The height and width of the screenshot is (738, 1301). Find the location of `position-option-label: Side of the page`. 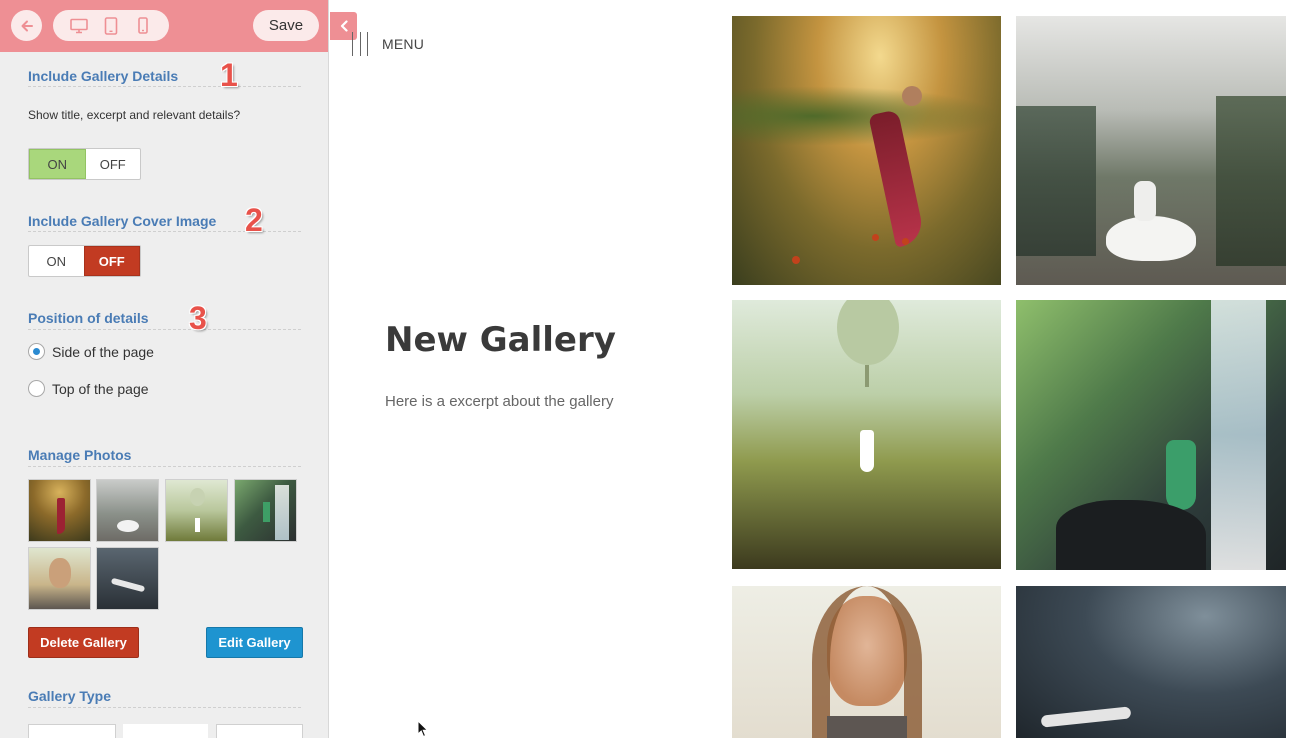

position-option-label: Side of the page is located at coordinates (103, 351).